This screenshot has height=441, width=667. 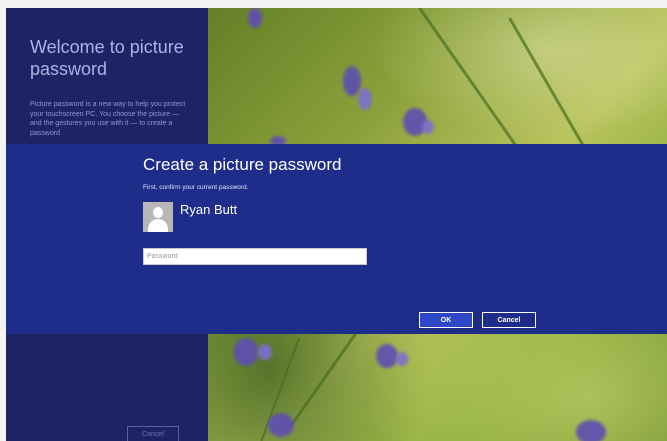 I want to click on password-input, so click(x=255, y=256).